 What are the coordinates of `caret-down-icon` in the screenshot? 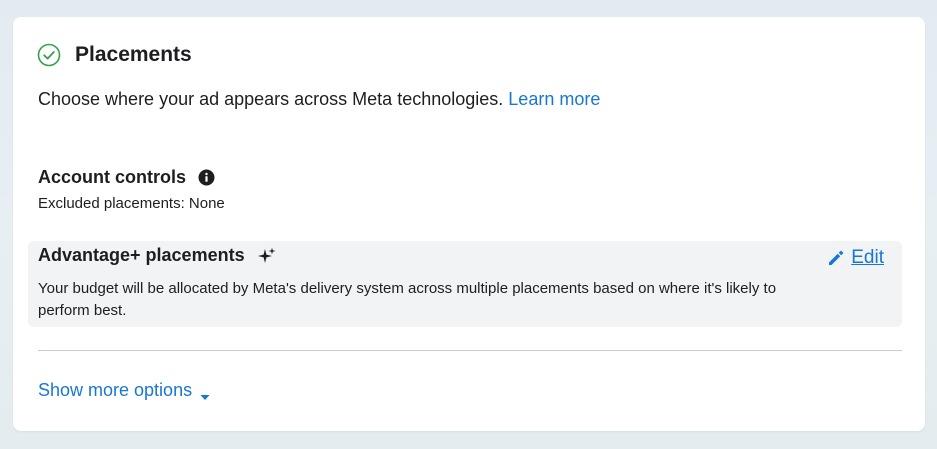 It's located at (205, 393).